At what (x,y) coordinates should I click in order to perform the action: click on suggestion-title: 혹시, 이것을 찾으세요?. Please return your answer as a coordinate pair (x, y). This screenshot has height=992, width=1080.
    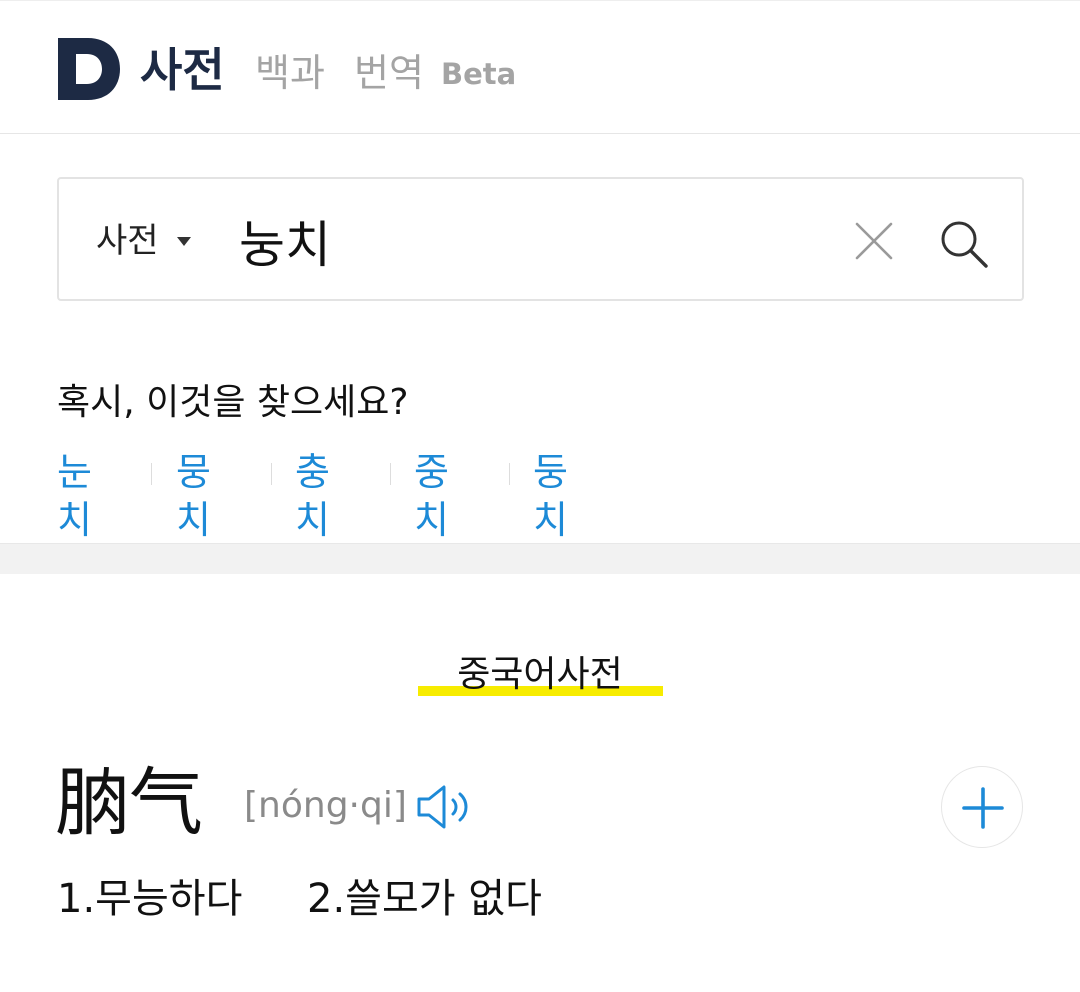
    Looking at the image, I should click on (233, 402).